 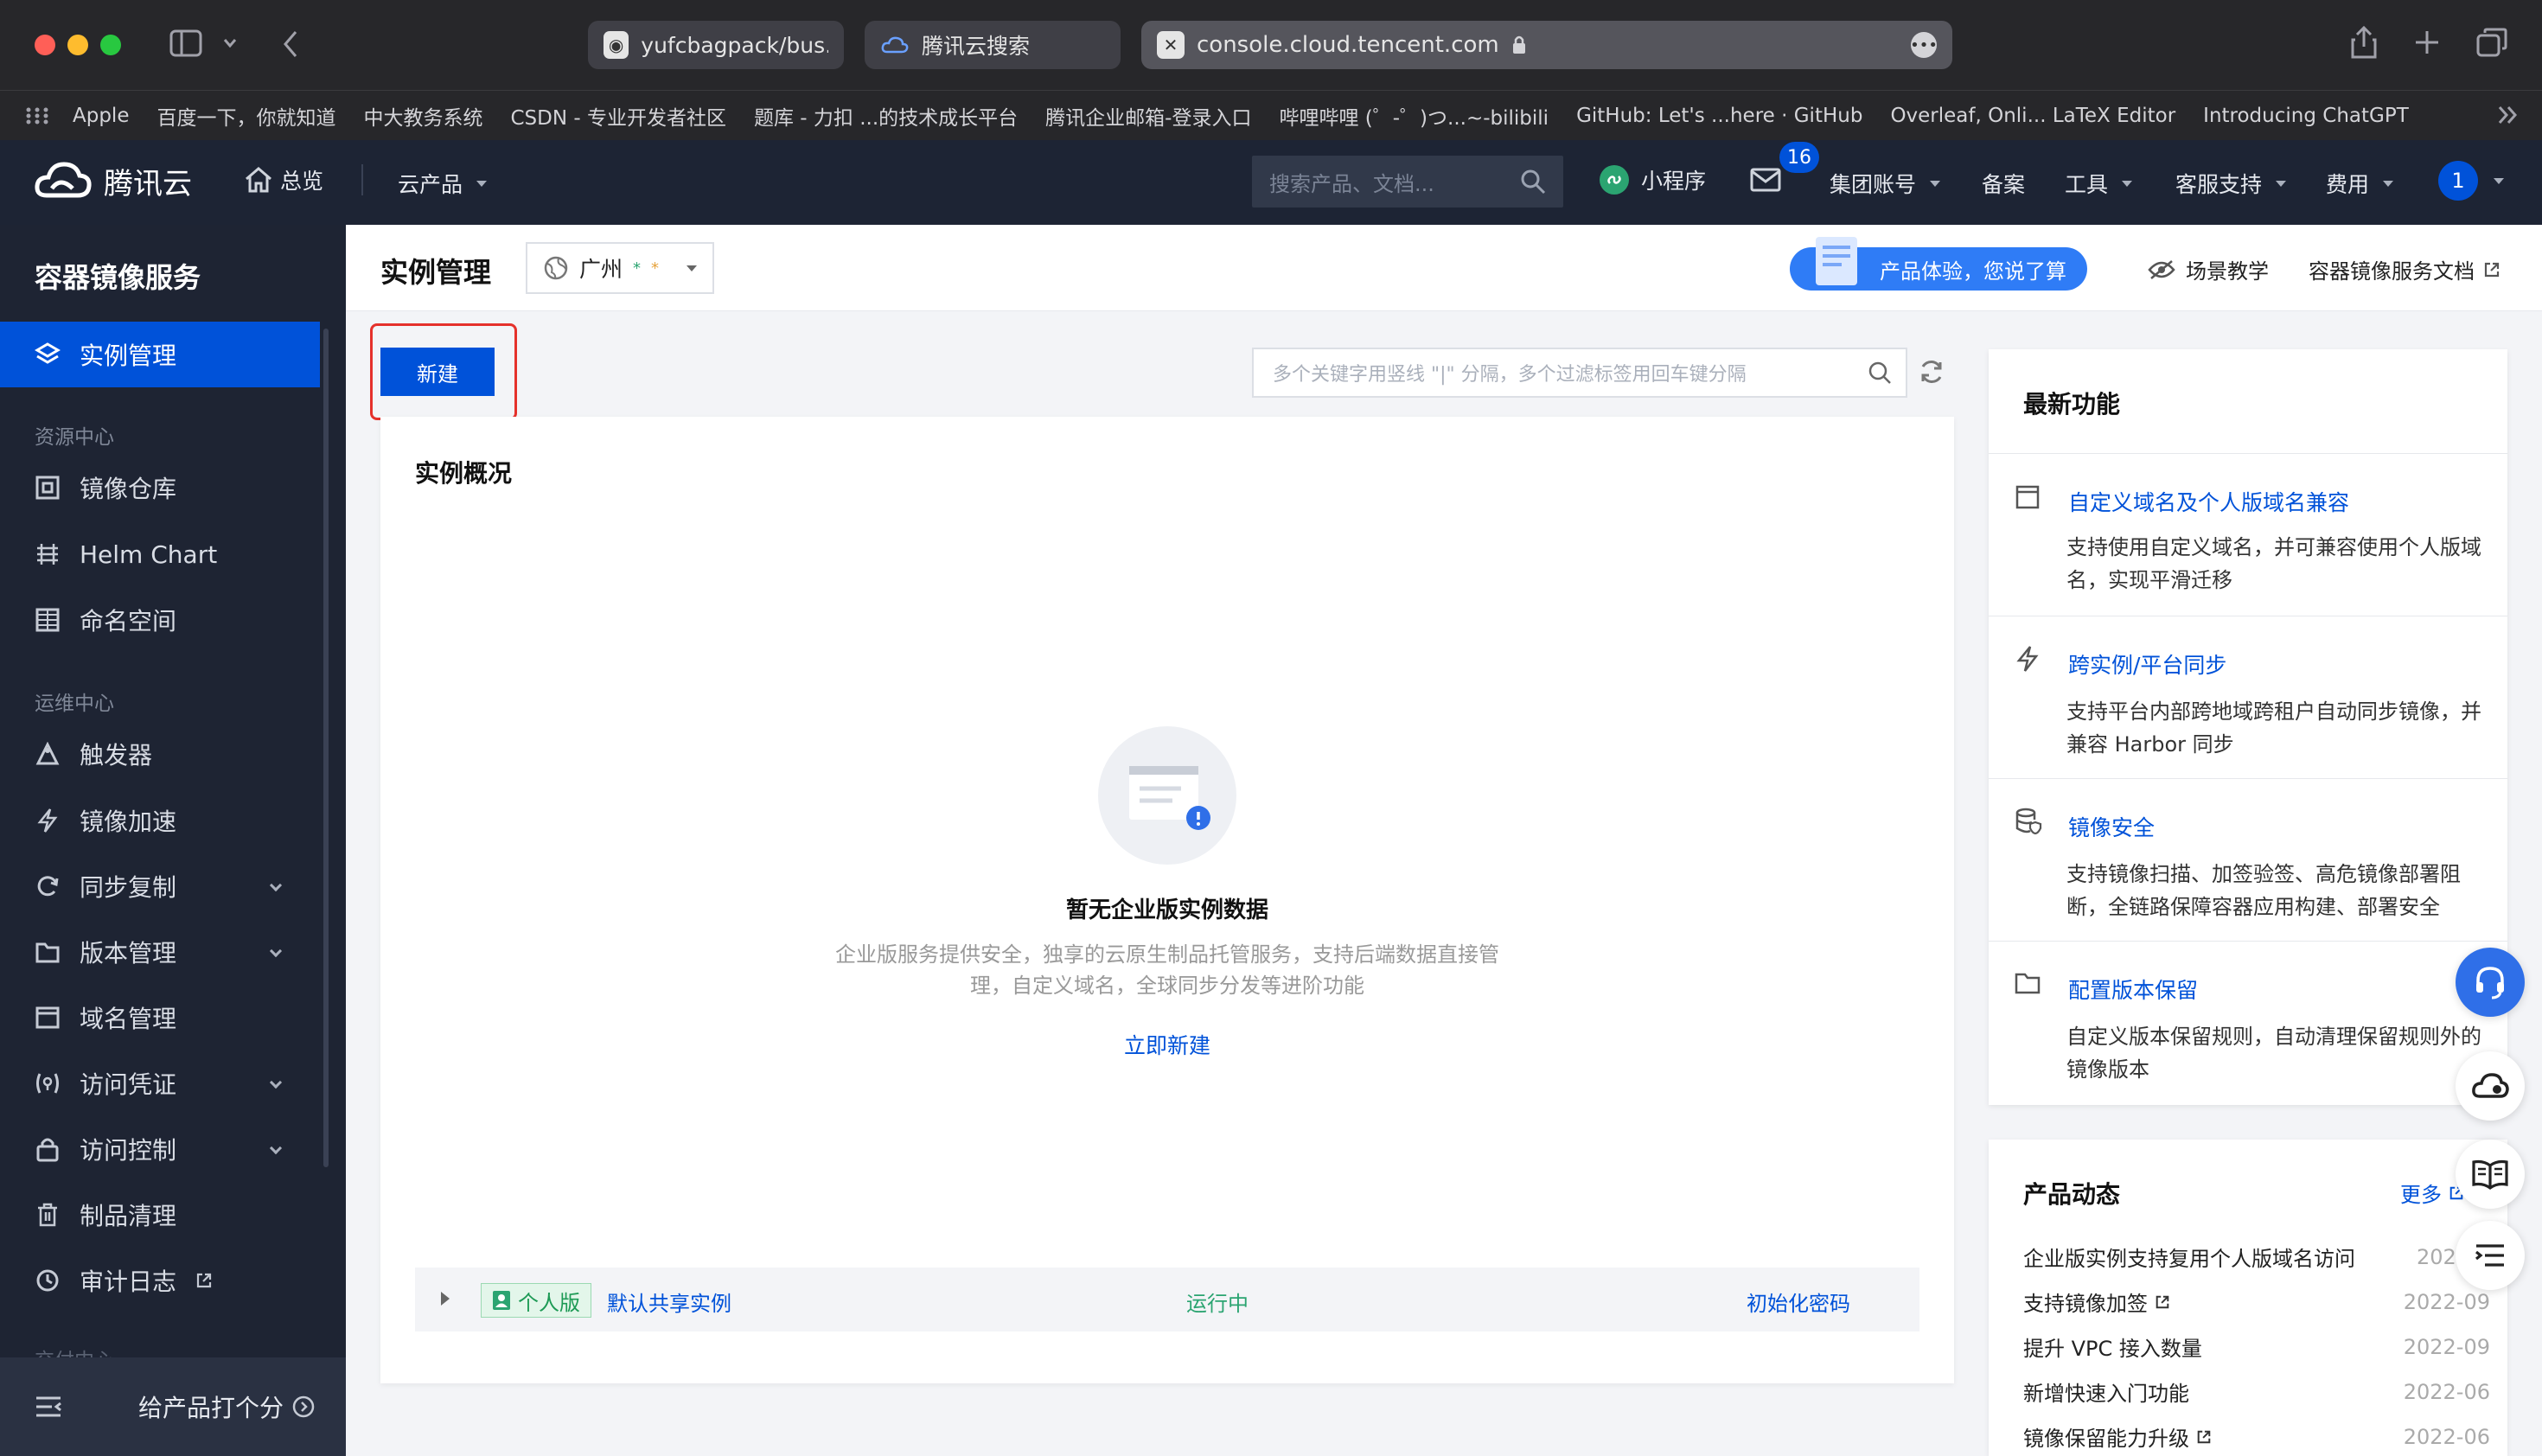 I want to click on sidebar-toggle-icon, so click(x=185, y=43).